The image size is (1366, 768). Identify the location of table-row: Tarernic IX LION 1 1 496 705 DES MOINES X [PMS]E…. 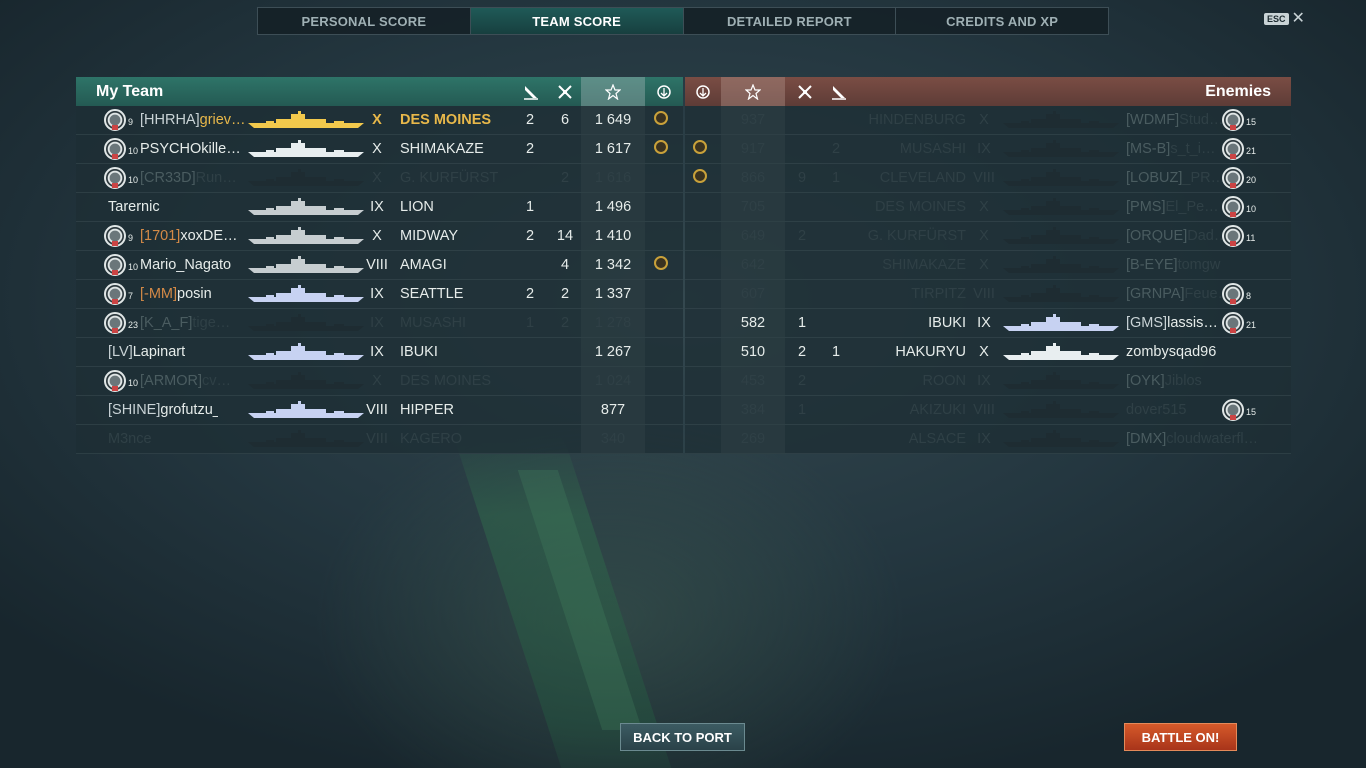
(683, 207).